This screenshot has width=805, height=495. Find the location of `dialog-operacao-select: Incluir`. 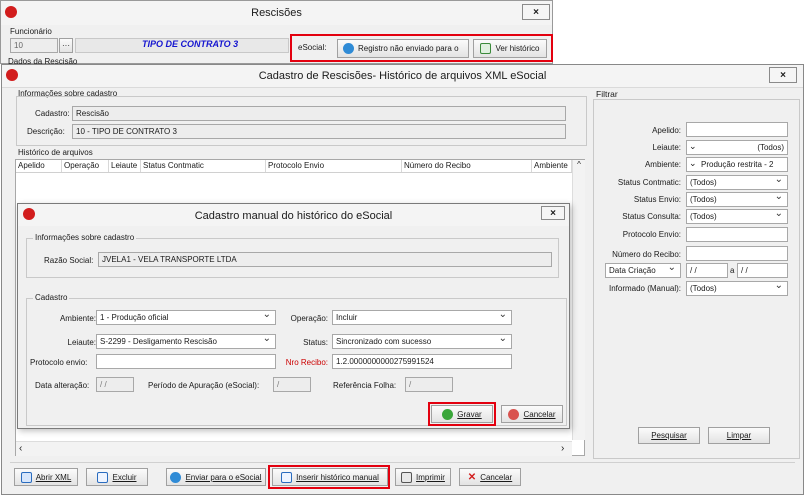

dialog-operacao-select: Incluir is located at coordinates (422, 317).